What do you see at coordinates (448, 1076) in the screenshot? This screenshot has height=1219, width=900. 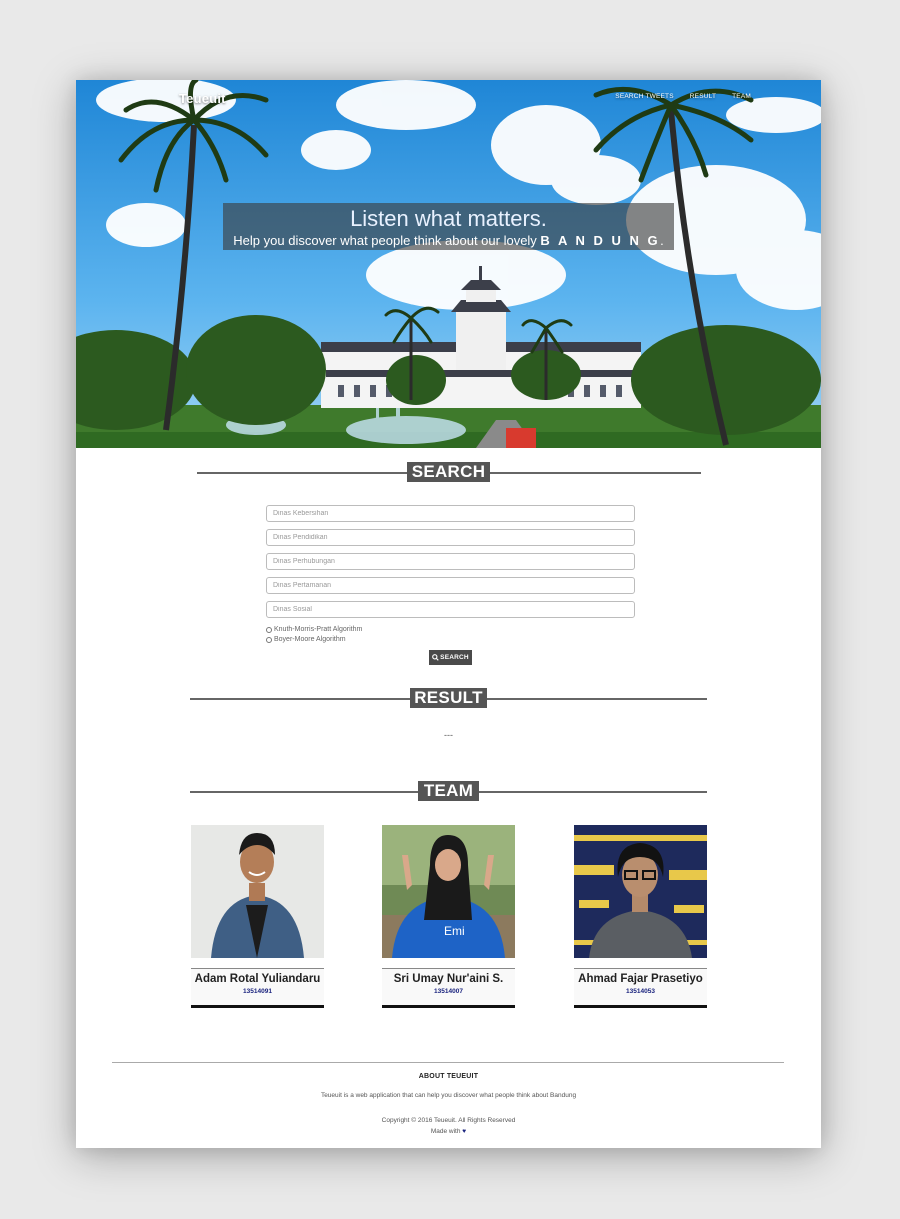 I see `about-title: ABOUT TEUEUIT` at bounding box center [448, 1076].